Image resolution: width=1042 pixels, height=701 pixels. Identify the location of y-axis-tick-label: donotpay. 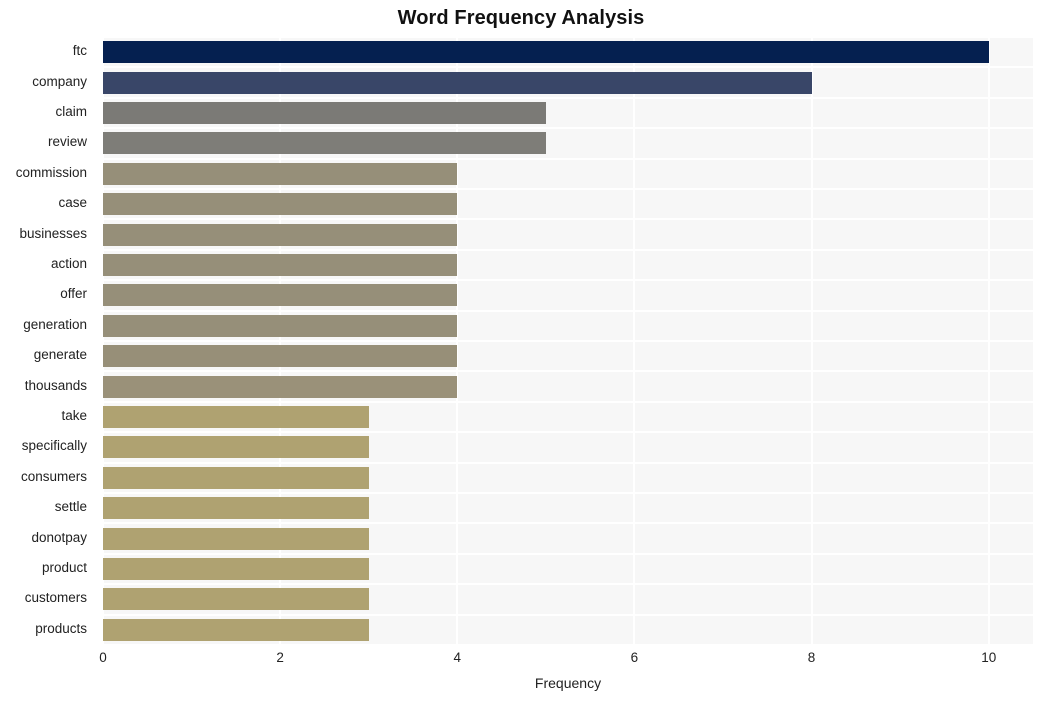
(59, 537).